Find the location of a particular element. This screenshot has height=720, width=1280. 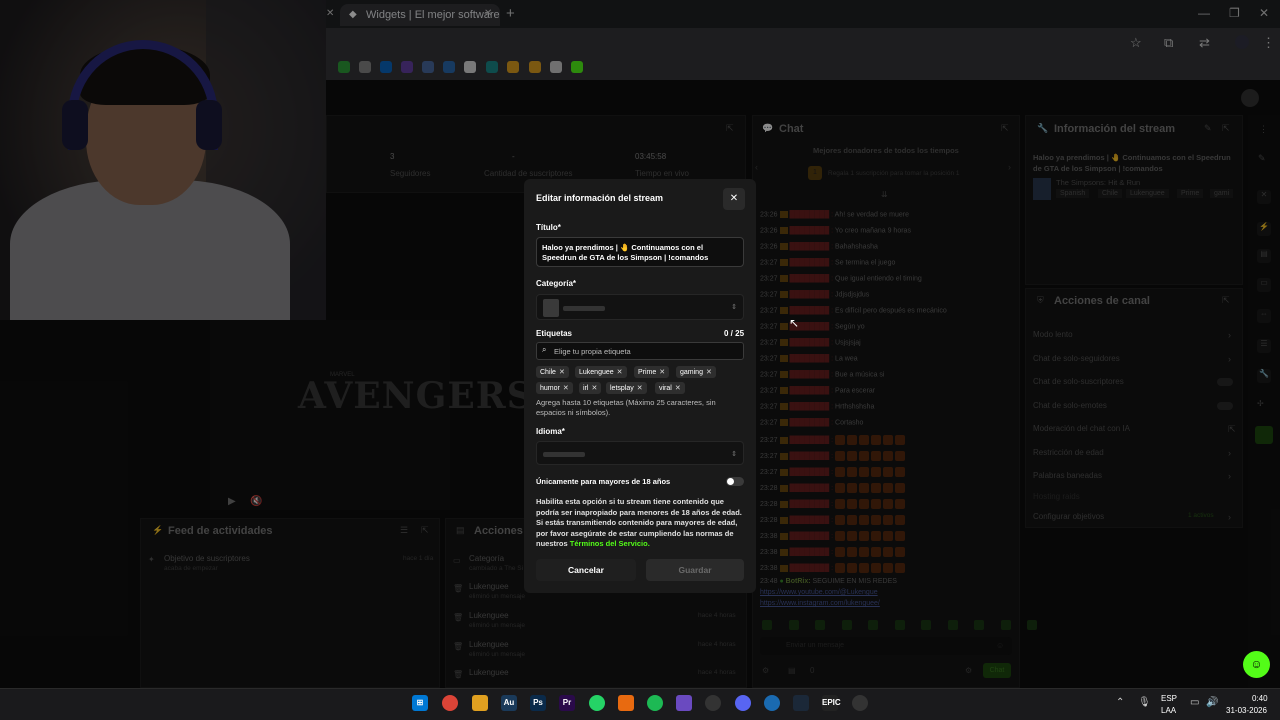

tag-chip-label: irl is located at coordinates (586, 388).